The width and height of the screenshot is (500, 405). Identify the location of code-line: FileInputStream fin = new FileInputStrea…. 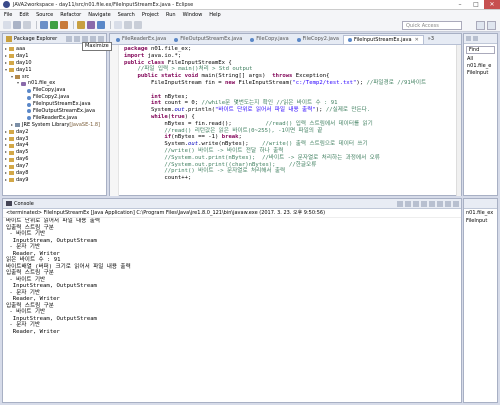
(292, 83).